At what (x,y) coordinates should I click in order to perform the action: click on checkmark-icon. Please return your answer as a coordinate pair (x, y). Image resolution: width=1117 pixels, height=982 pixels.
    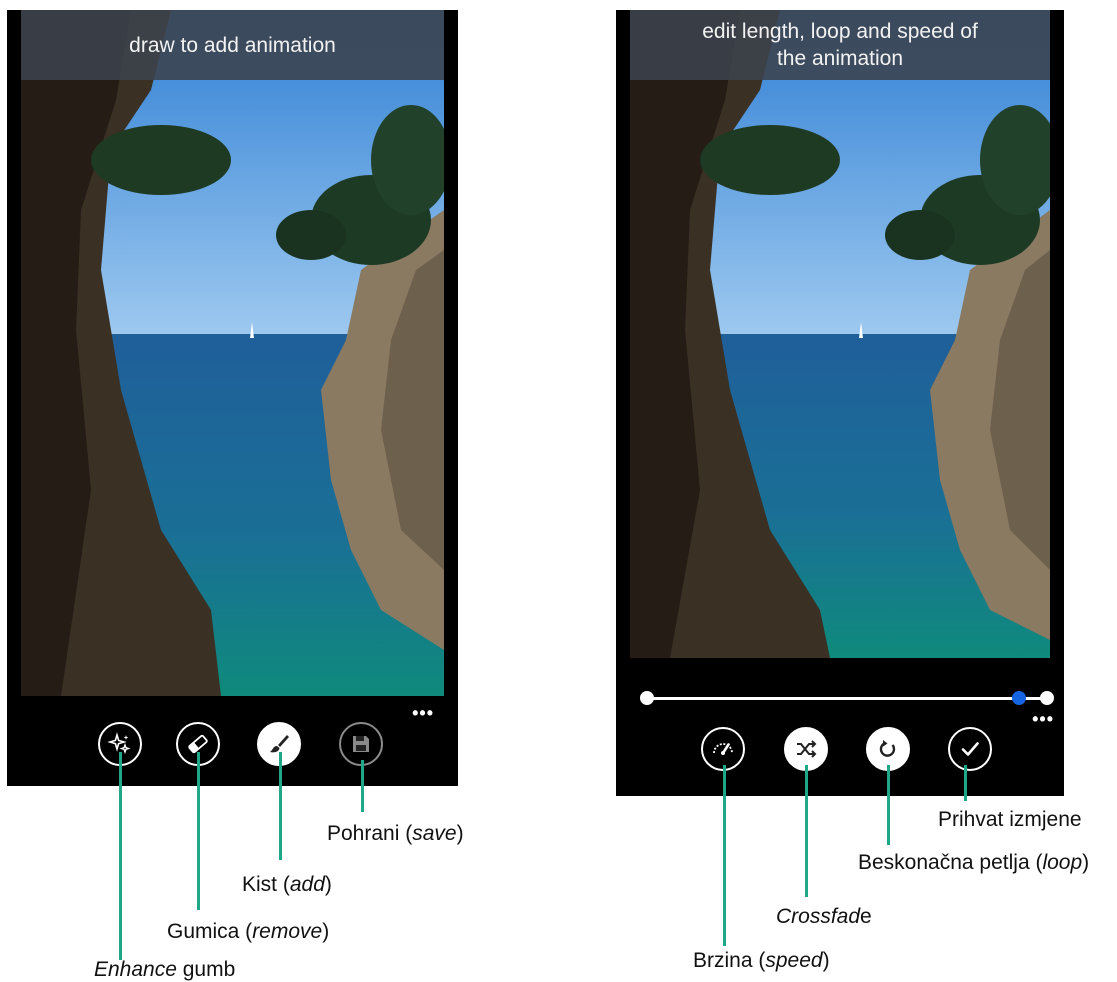
    Looking at the image, I should click on (970, 749).